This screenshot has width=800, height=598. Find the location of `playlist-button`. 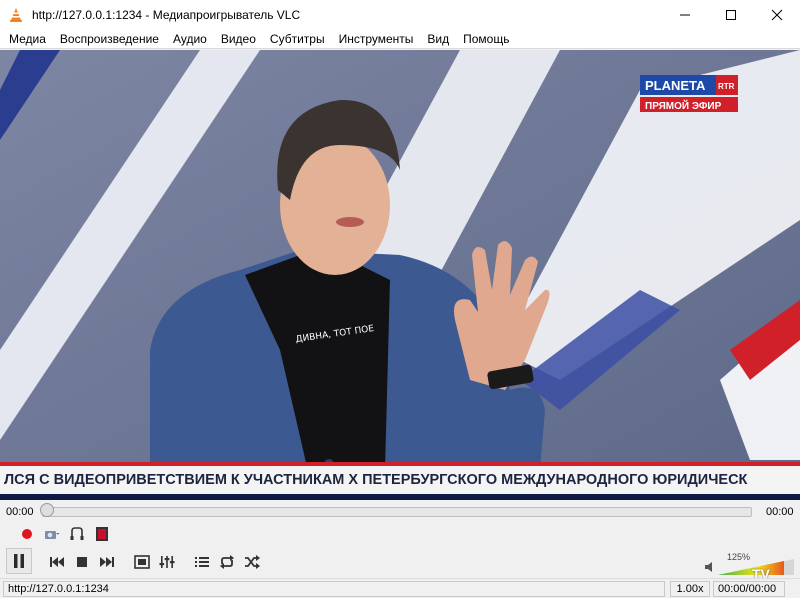

playlist-button is located at coordinates (201, 561).